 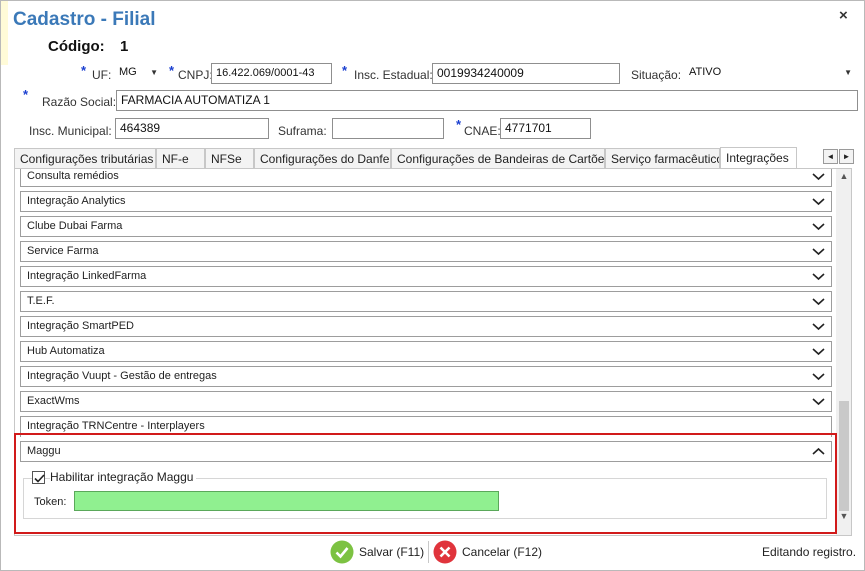 What do you see at coordinates (392, 552) in the screenshot?
I see `save-label: Salvar (F11)` at bounding box center [392, 552].